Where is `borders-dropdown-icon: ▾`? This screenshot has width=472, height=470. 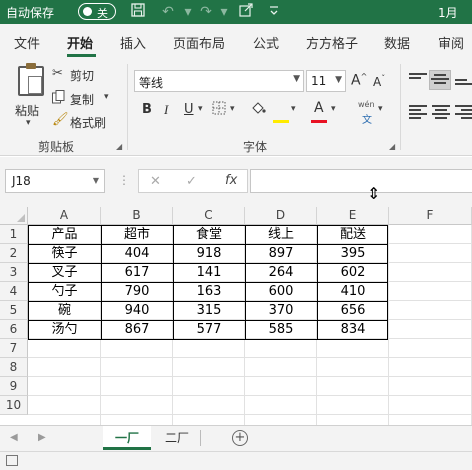 borders-dropdown-icon: ▾ is located at coordinates (232, 109).